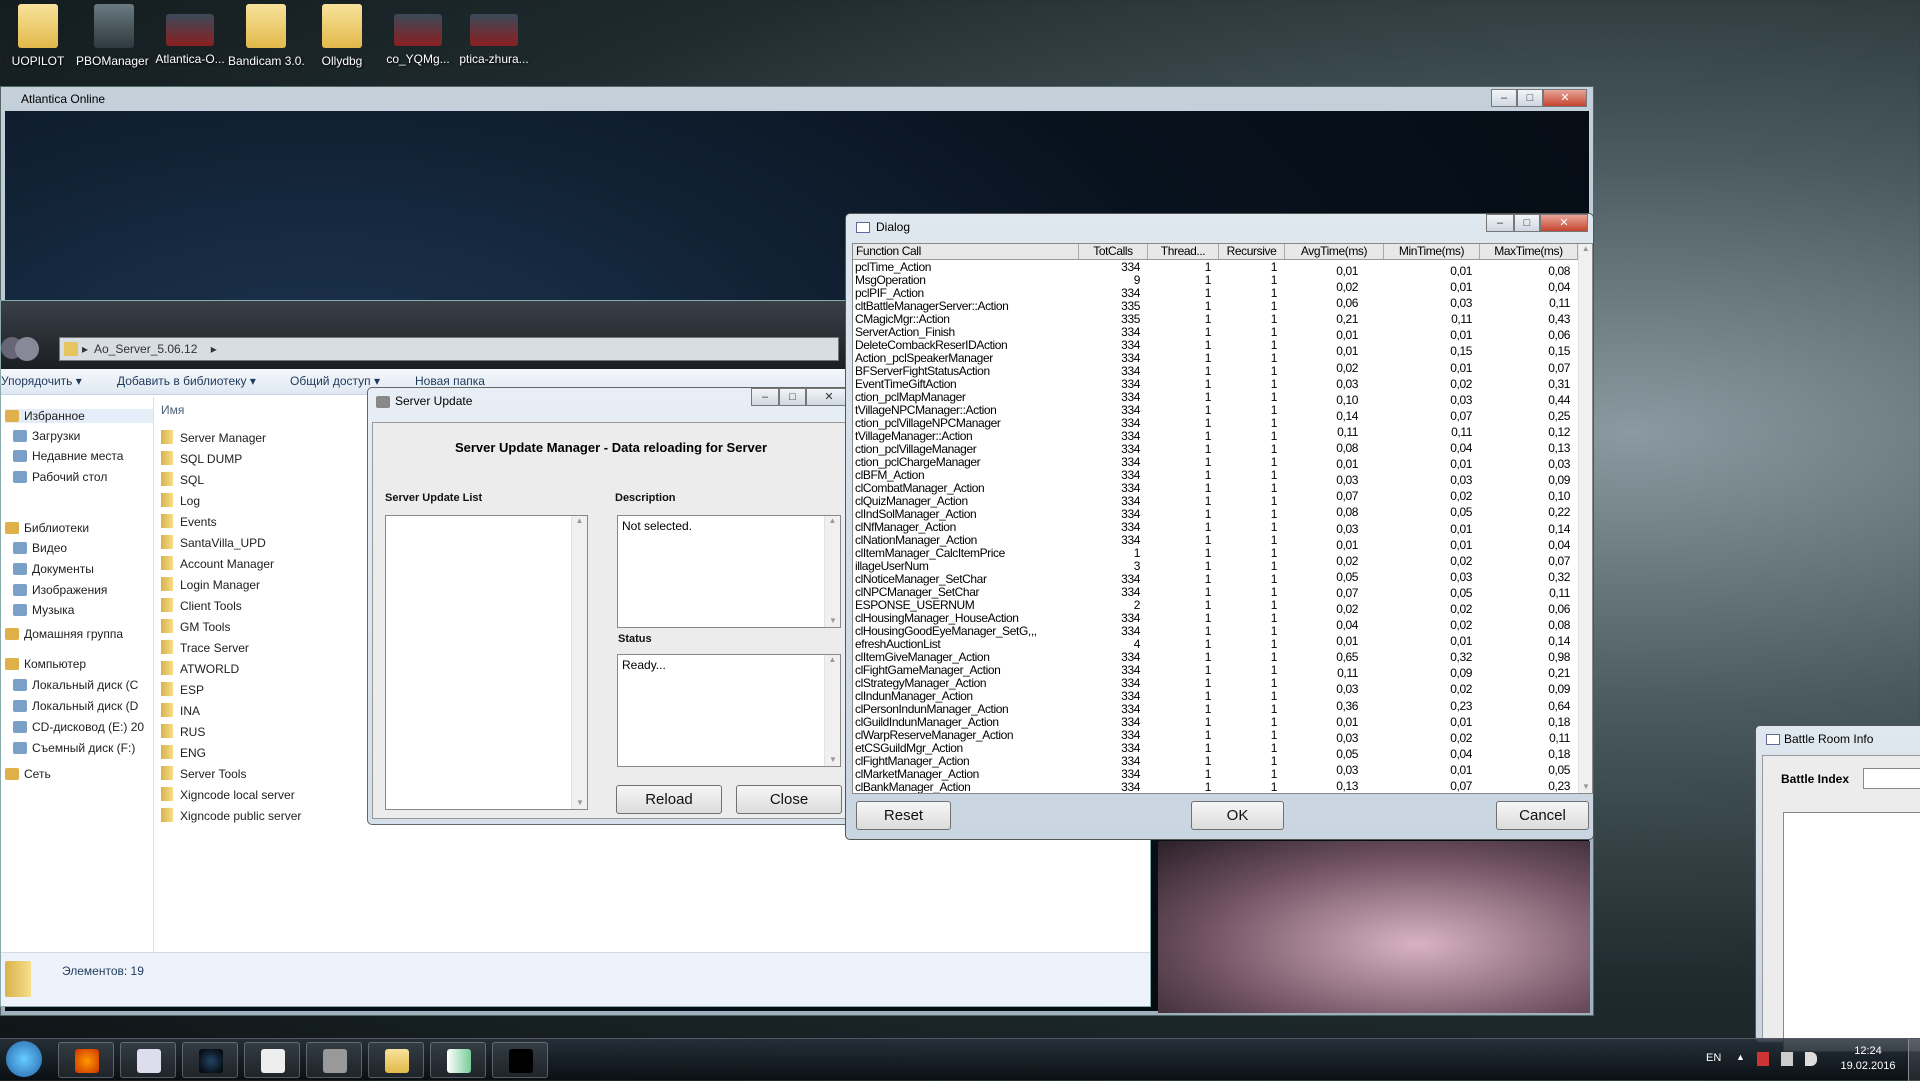  Describe the element at coordinates (186, 381) in the screenshot. I see `add-to-library-button: Добавить в библиотеку ▾` at that location.